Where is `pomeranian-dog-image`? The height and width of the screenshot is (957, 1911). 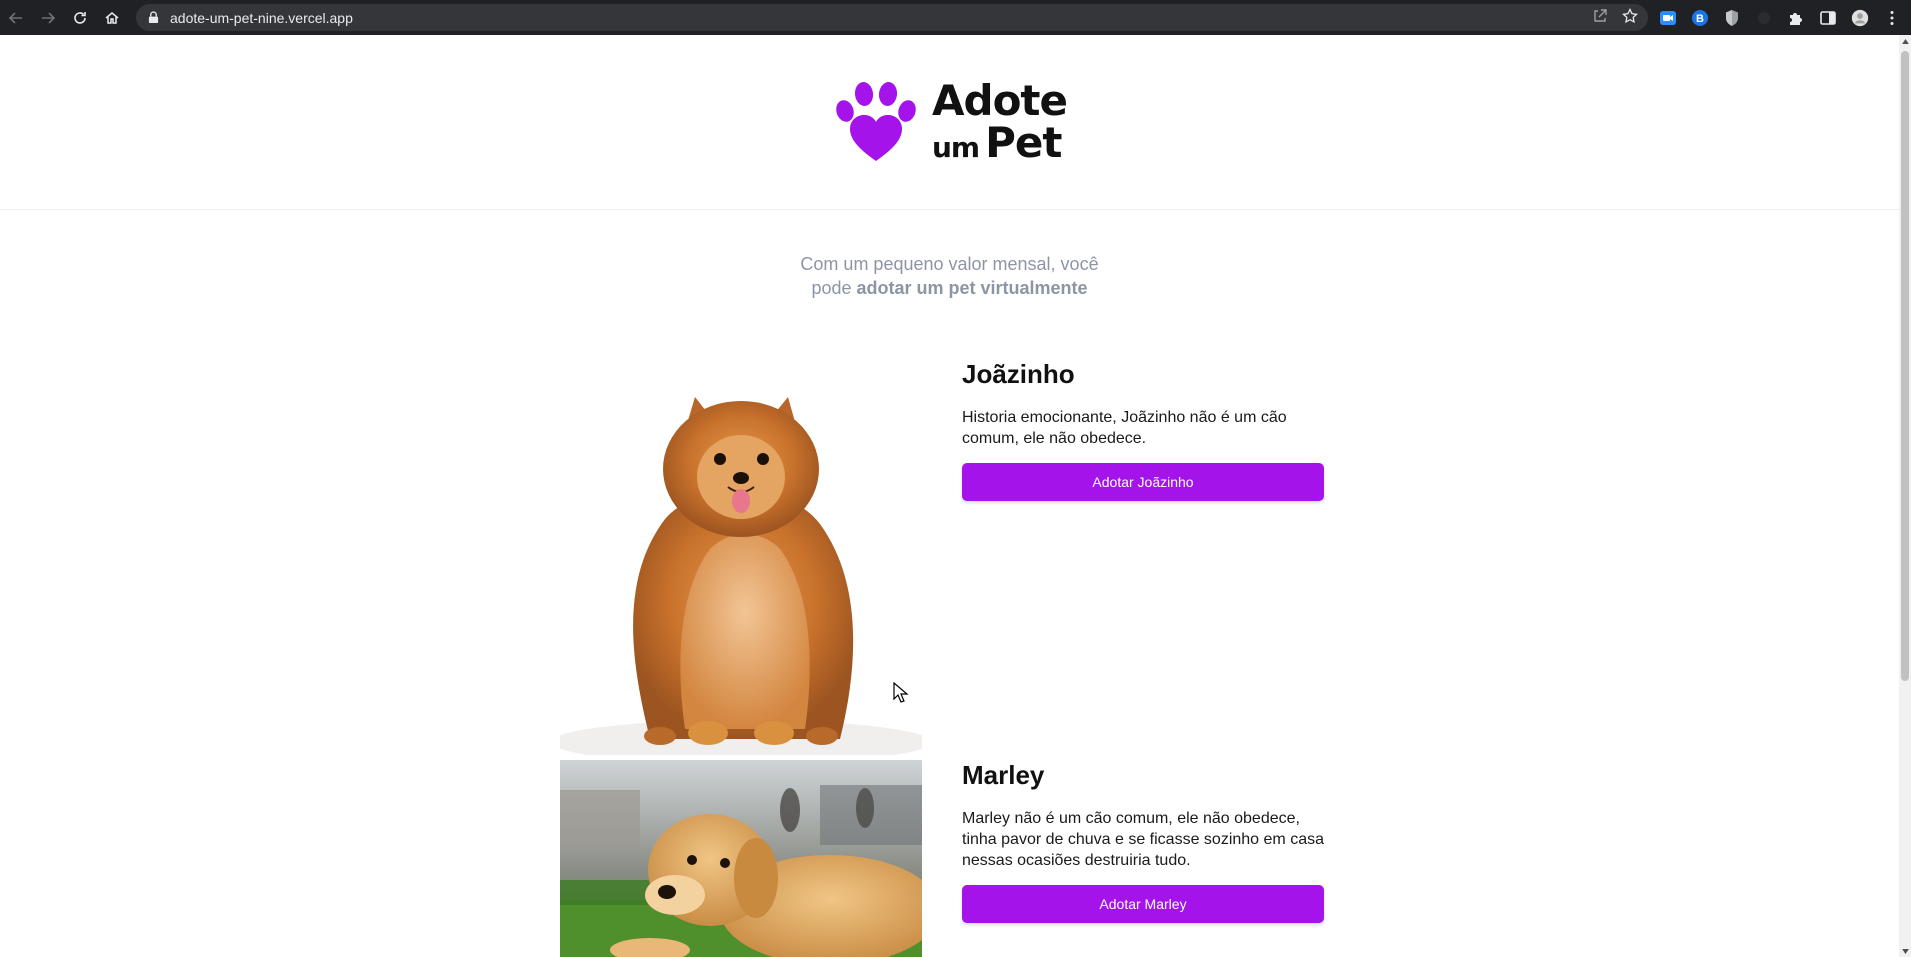
pomeranian-dog-image is located at coordinates (741, 557).